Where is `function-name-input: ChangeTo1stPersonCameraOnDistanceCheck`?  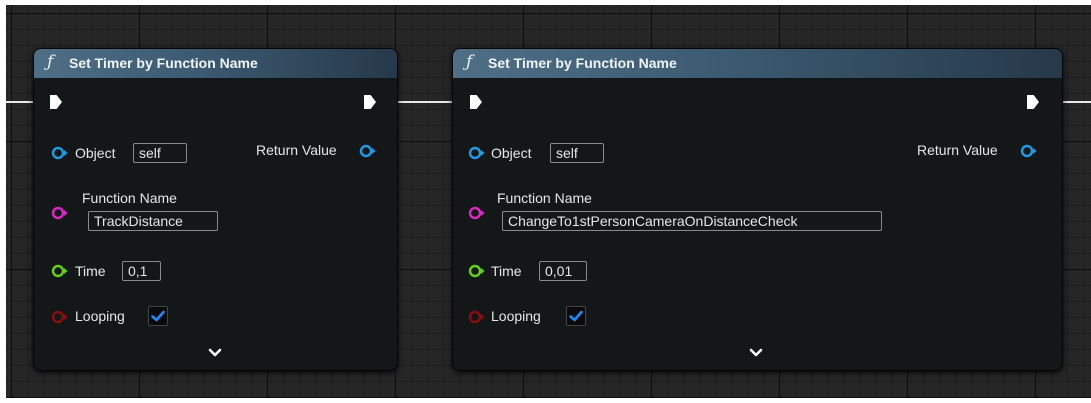
function-name-input: ChangeTo1stPersonCameraOnDistanceCheck is located at coordinates (692, 221).